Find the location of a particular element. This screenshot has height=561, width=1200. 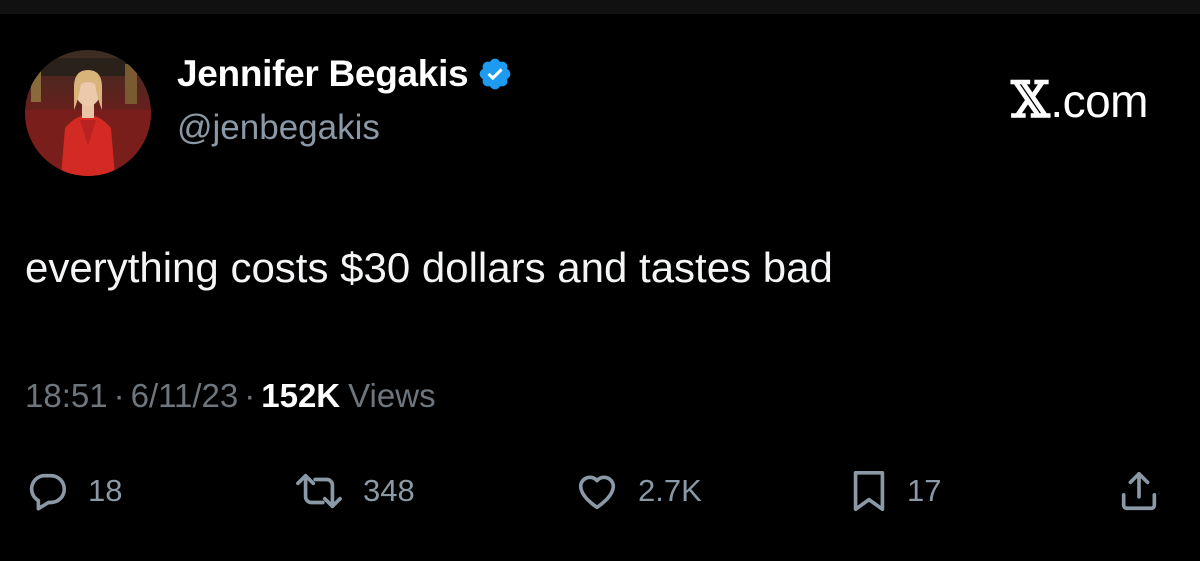

bookmark-count: 17 is located at coordinates (924, 490).